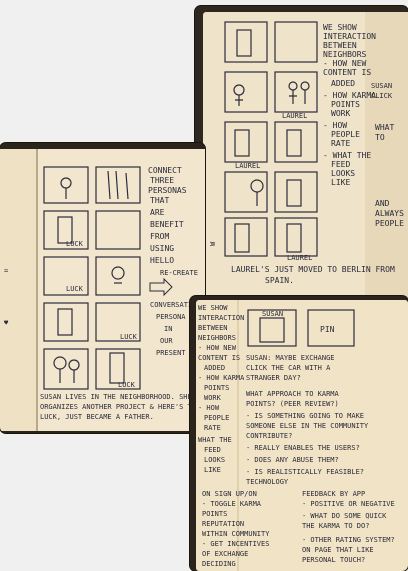 This screenshot has width=408, height=571. What do you see at coordinates (215, 440) in the screenshot?
I see `svg-text: WHAT THE` at bounding box center [215, 440].